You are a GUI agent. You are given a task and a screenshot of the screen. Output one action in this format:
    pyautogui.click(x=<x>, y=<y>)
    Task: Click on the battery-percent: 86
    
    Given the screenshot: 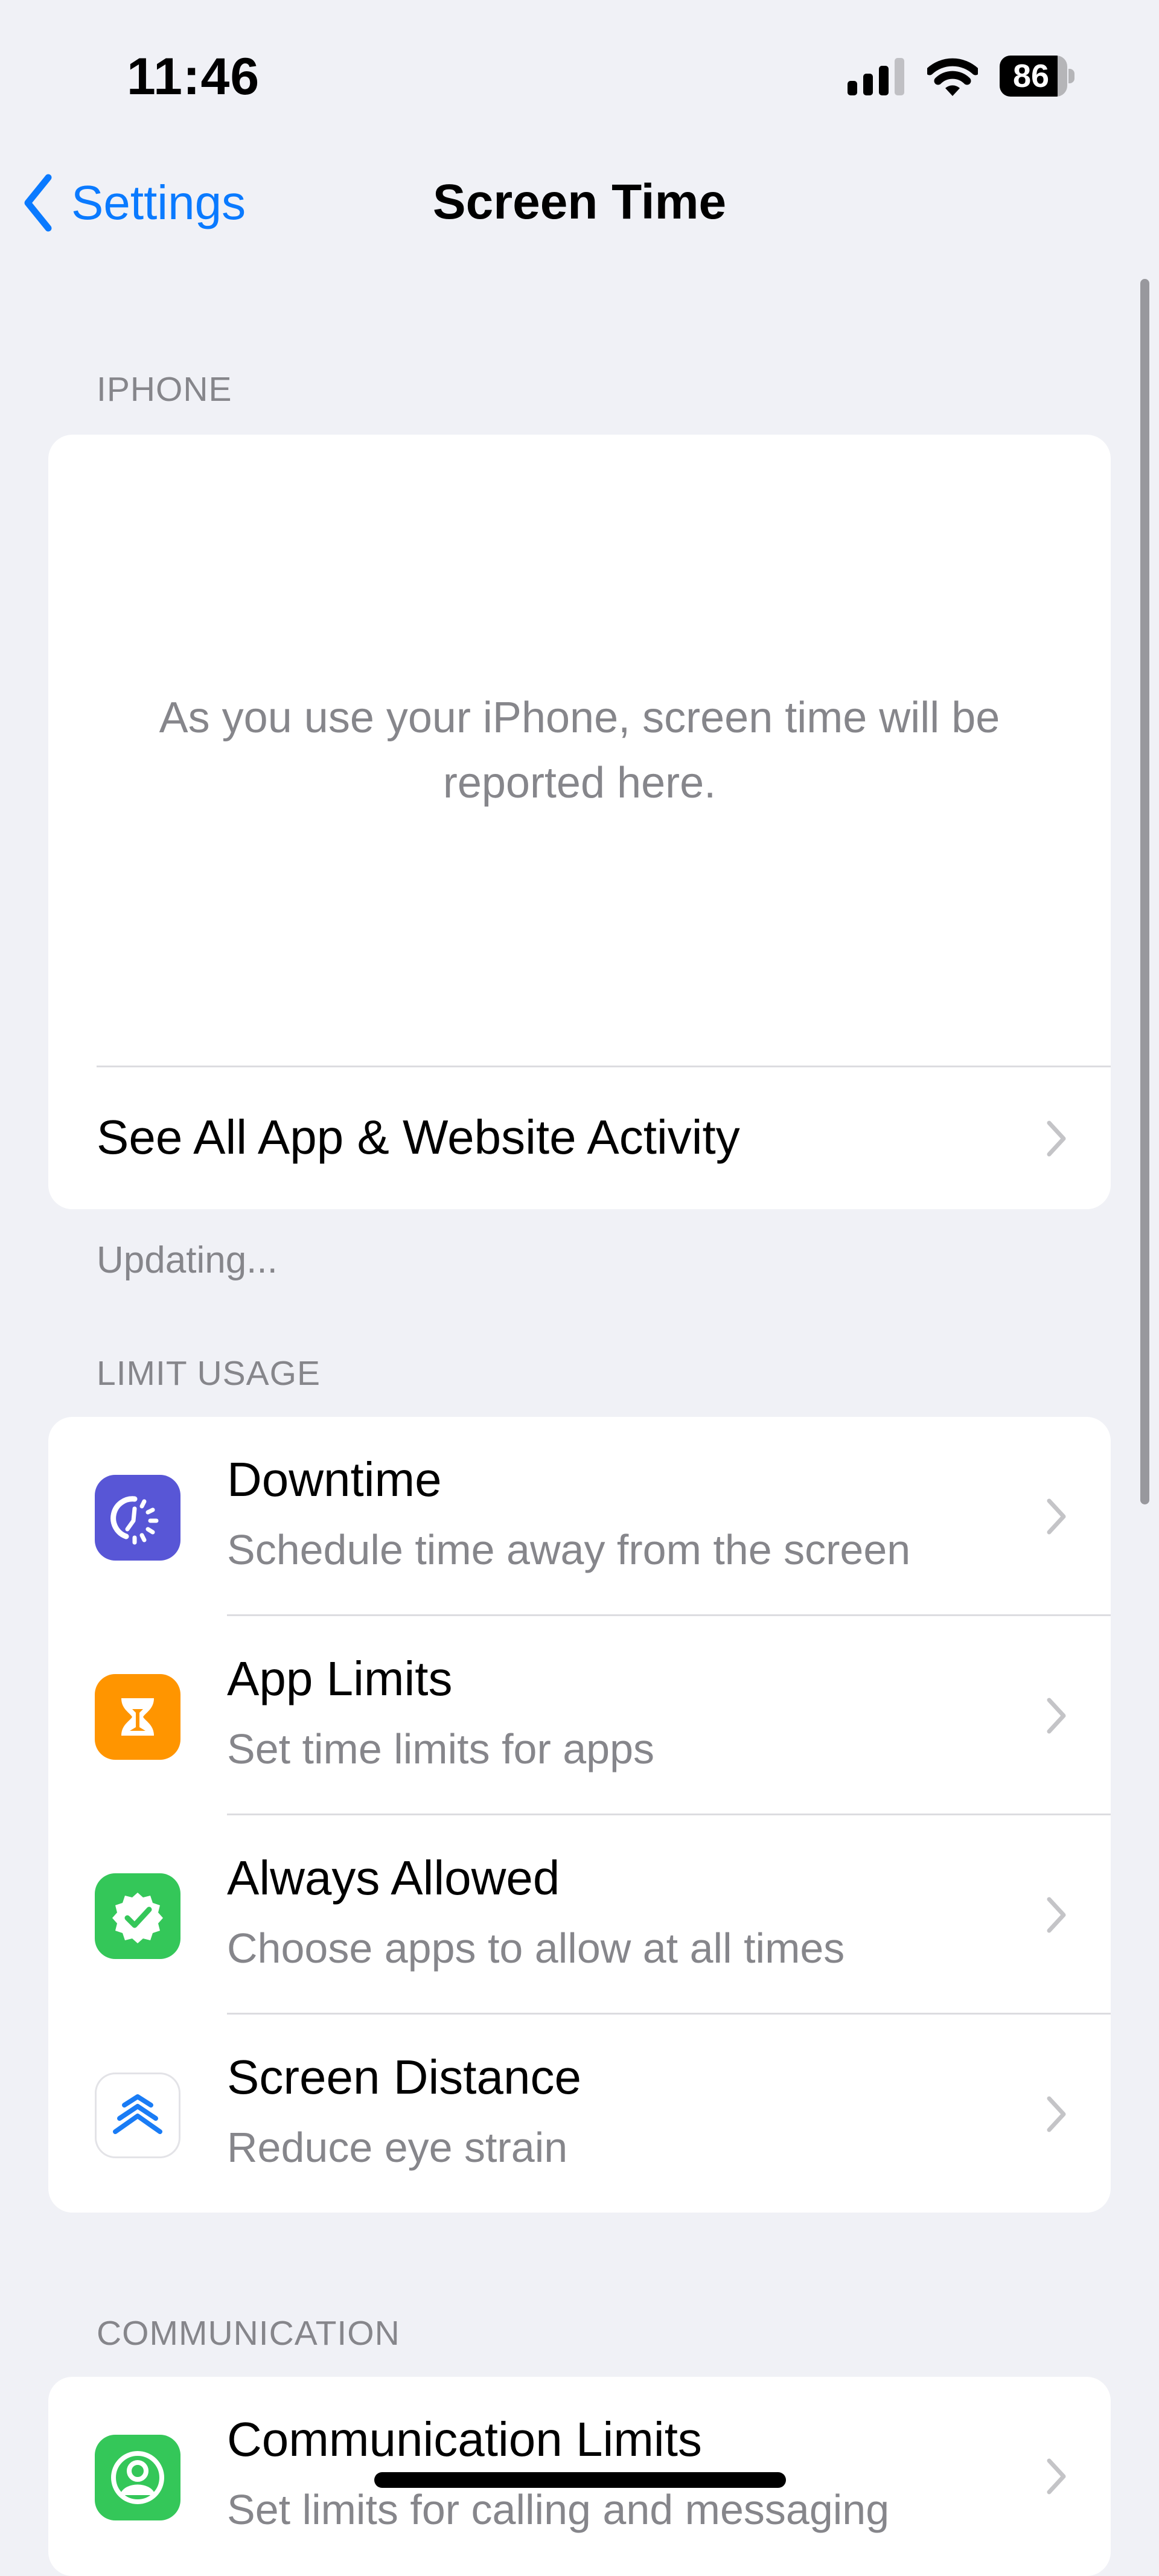 What is the action you would take?
    pyautogui.click(x=1031, y=76)
    